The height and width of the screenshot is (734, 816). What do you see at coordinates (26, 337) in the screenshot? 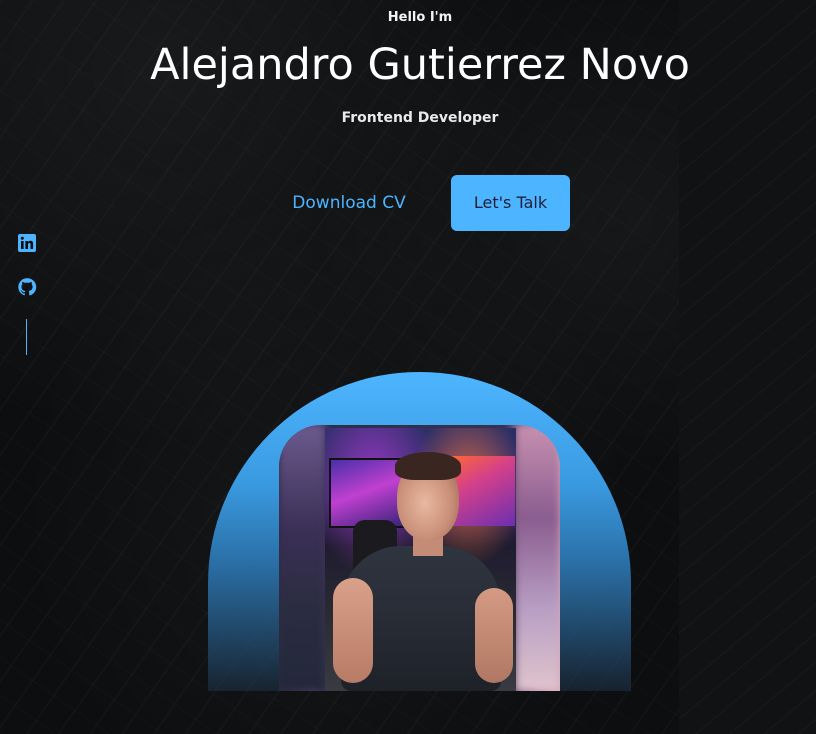
I see `social-divider-line` at bounding box center [26, 337].